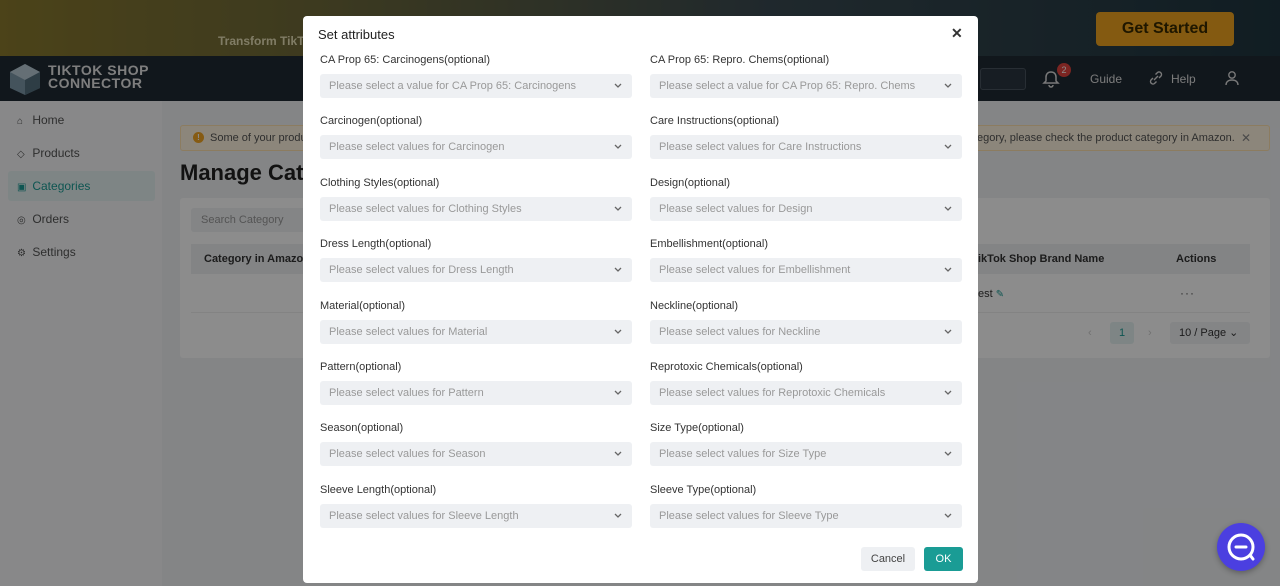  Describe the element at coordinates (362, 428) in the screenshot. I see `field-label: Season(optional)` at that location.